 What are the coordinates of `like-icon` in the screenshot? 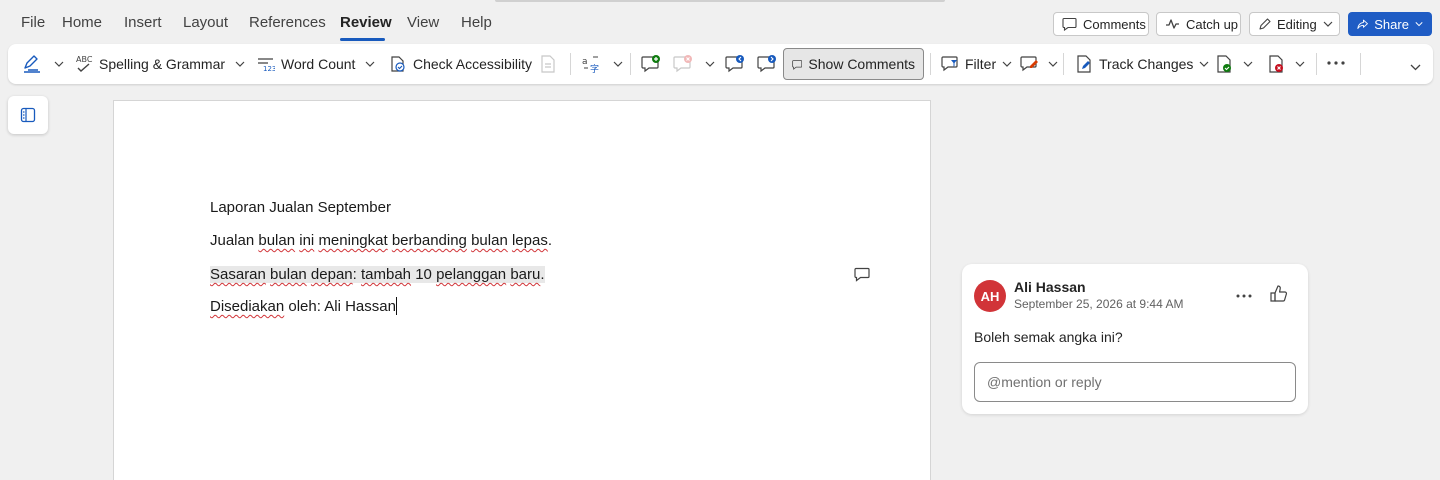 It's located at (1279, 294).